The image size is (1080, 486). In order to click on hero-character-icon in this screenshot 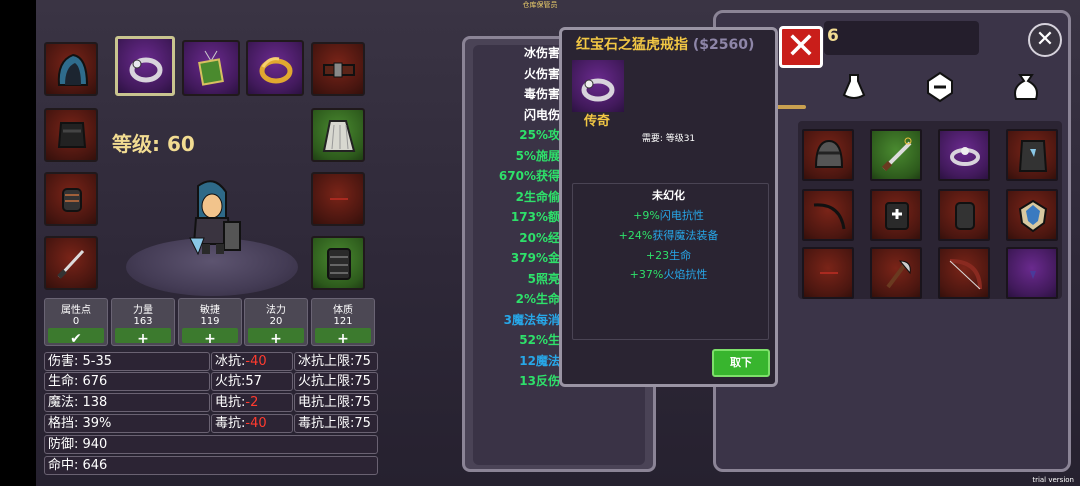, I will do `click(215, 218)`.